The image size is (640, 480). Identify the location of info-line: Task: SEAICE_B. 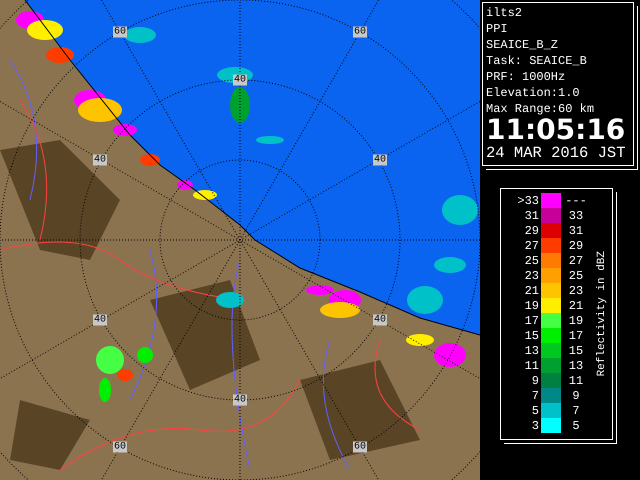
(537, 61).